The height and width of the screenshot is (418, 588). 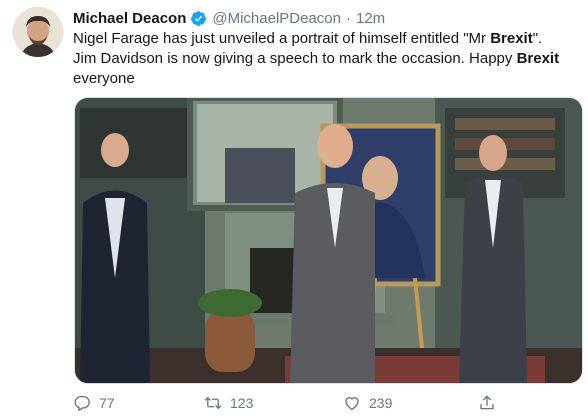 I want to click on text-segment: "., so click(x=537, y=38).